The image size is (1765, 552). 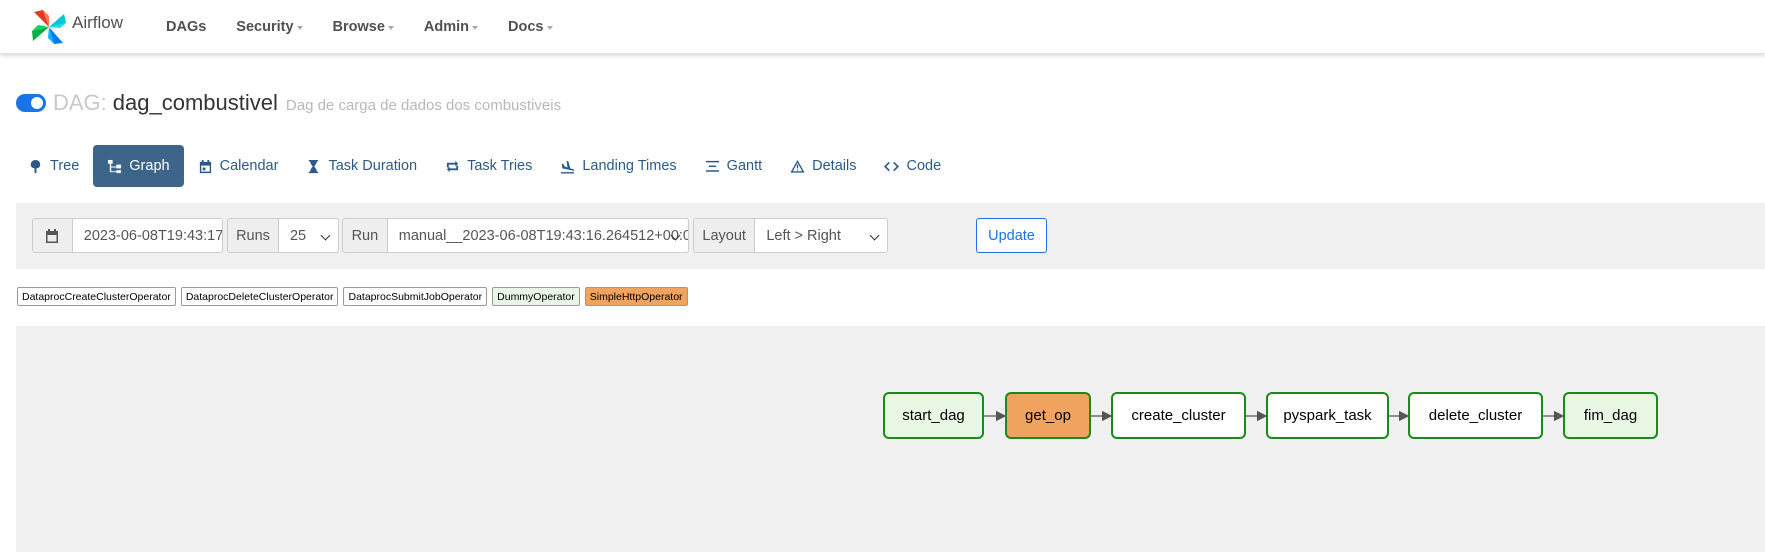 I want to click on dag-pause-toggle, so click(x=31, y=103).